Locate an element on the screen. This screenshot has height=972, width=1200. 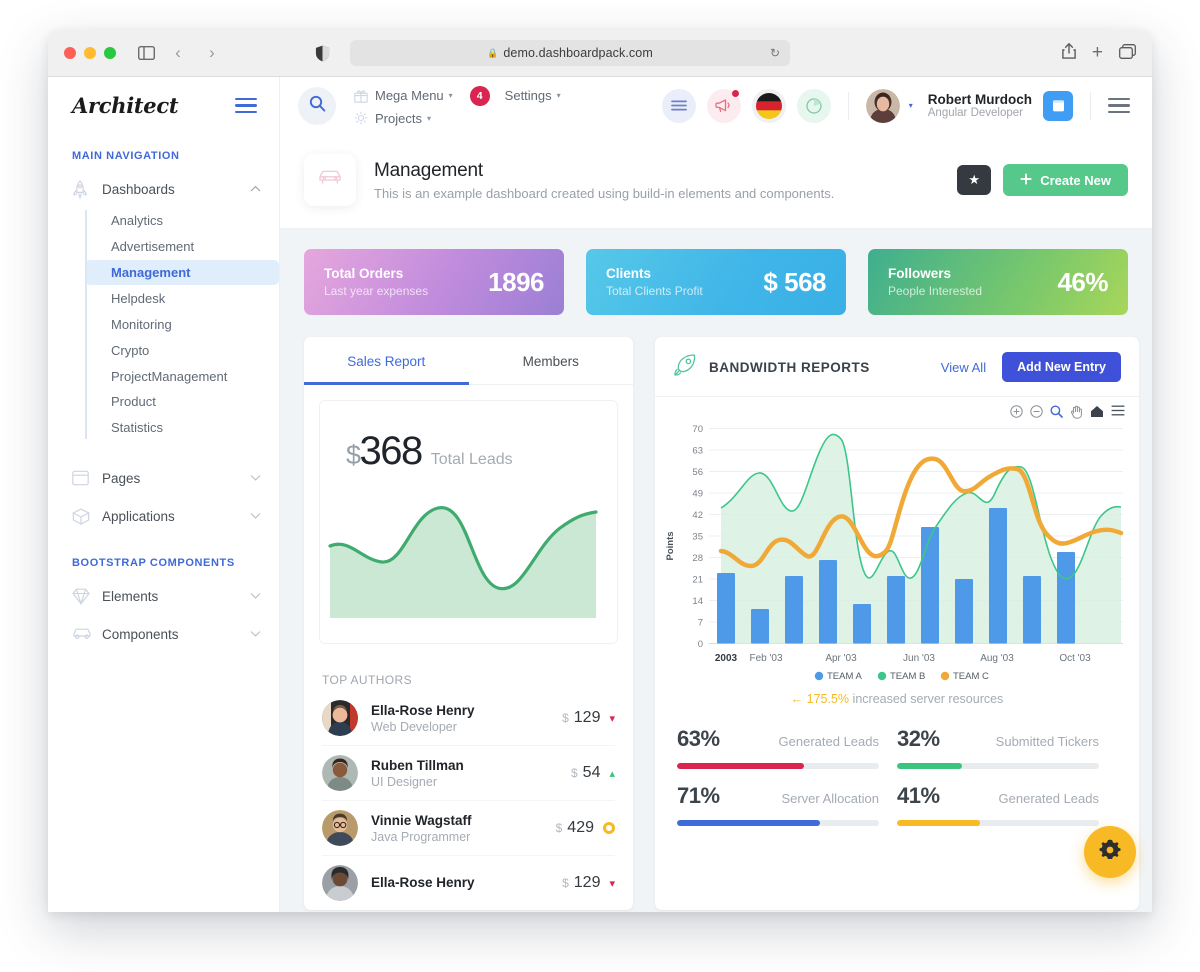
list-item: Ella-Rose Henry $ 129 ▾ is located at coordinates (468, 883).